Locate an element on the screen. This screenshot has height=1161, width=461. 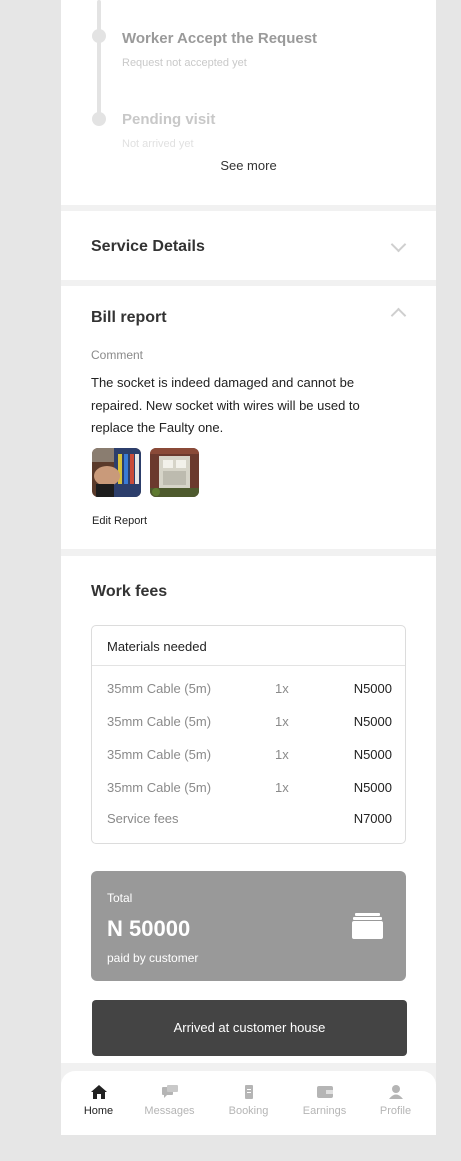
service-fee-price: N7000 is located at coordinates (372, 818).